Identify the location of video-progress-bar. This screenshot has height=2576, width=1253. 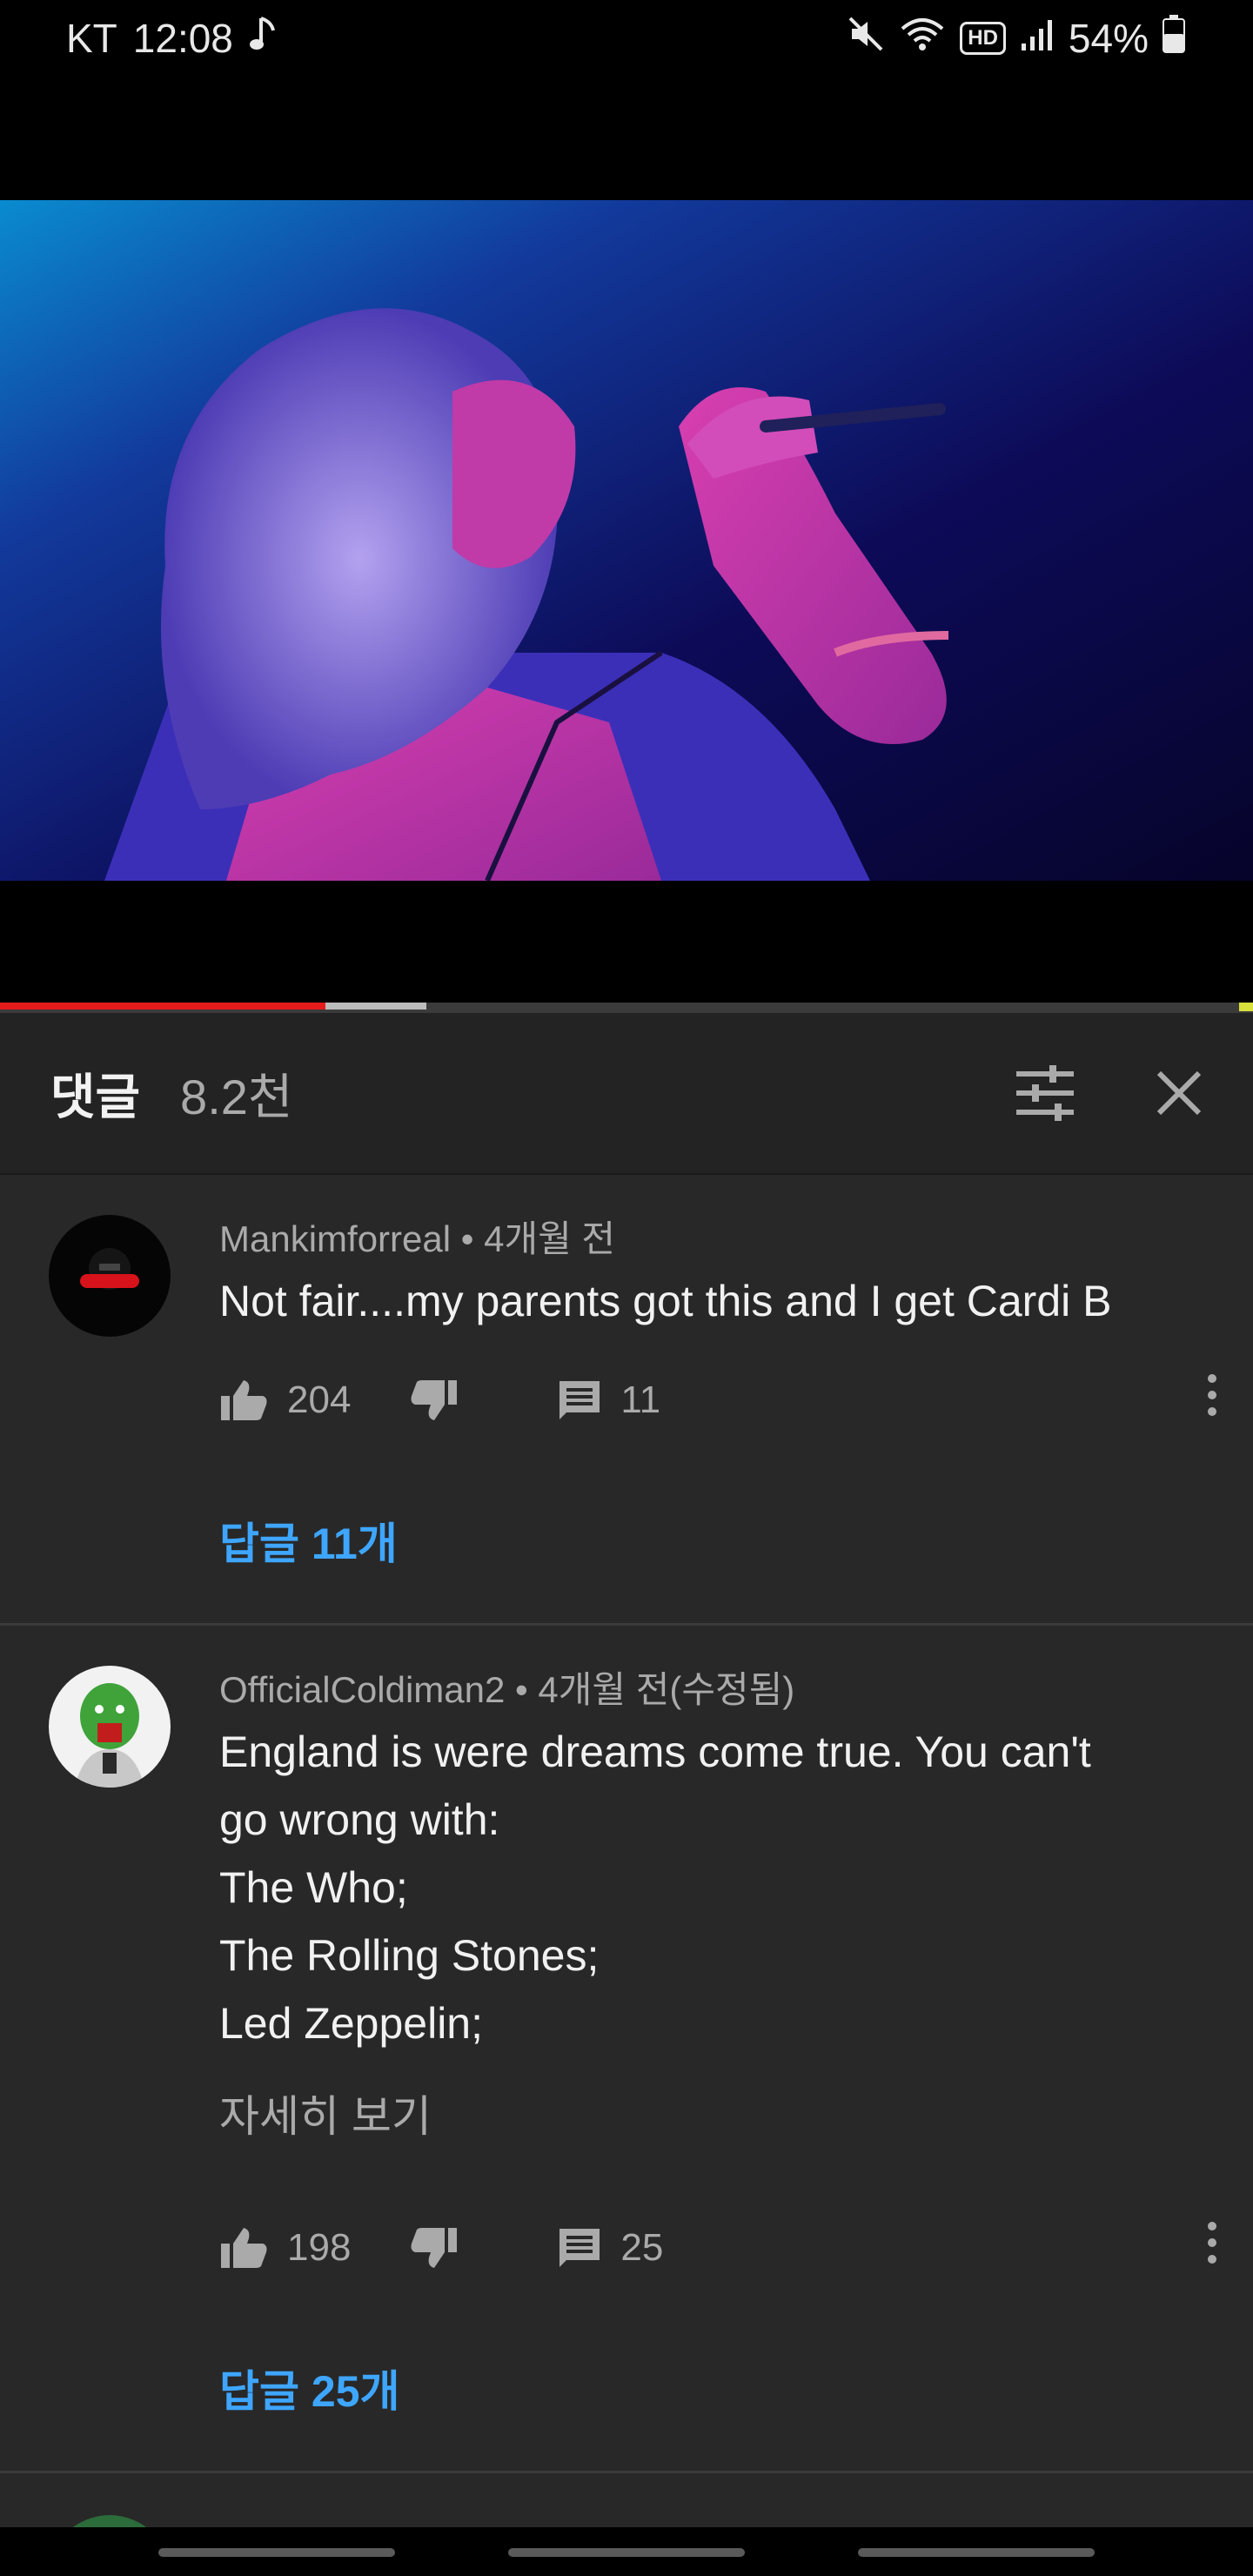
(626, 1008).